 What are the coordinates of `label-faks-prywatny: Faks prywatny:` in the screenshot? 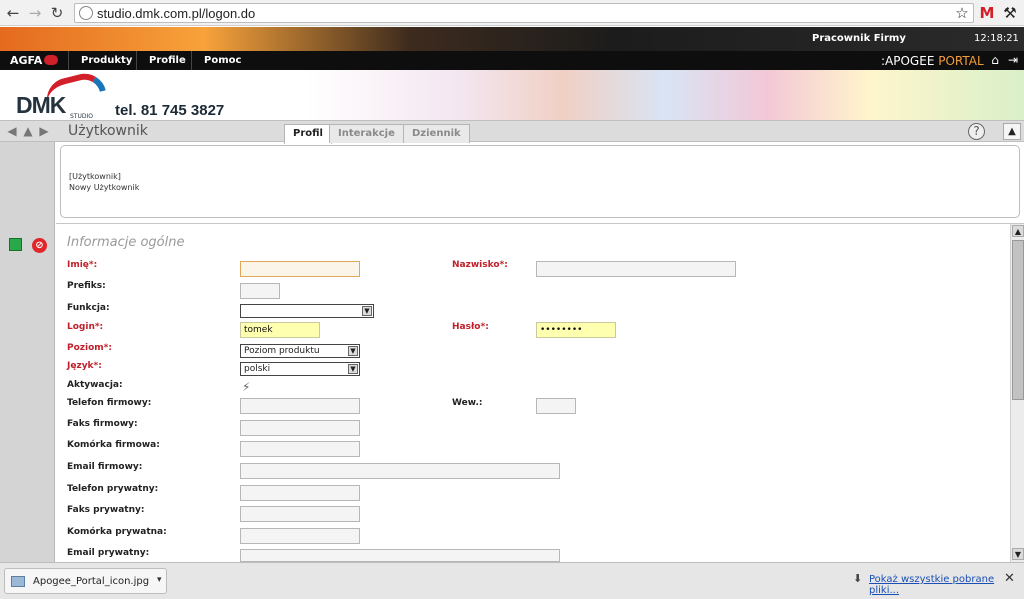 It's located at (106, 510).